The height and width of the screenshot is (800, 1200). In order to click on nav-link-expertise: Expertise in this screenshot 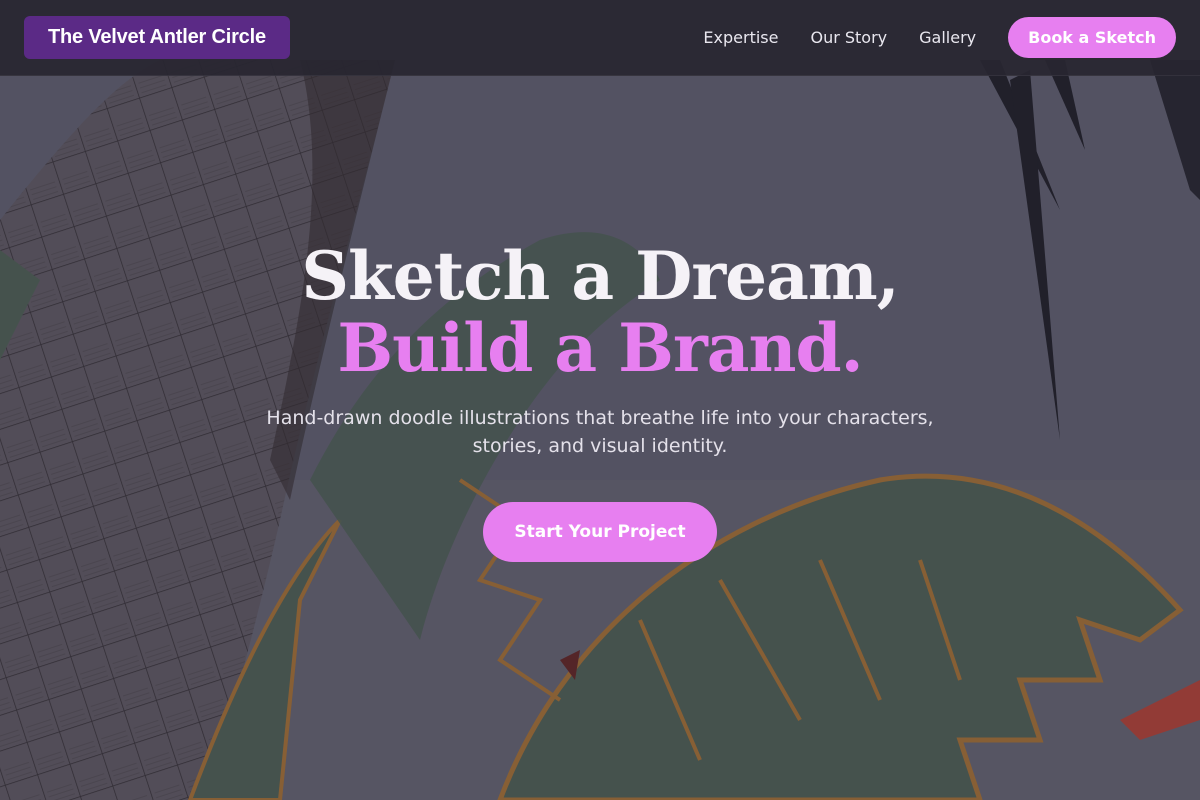, I will do `click(740, 37)`.